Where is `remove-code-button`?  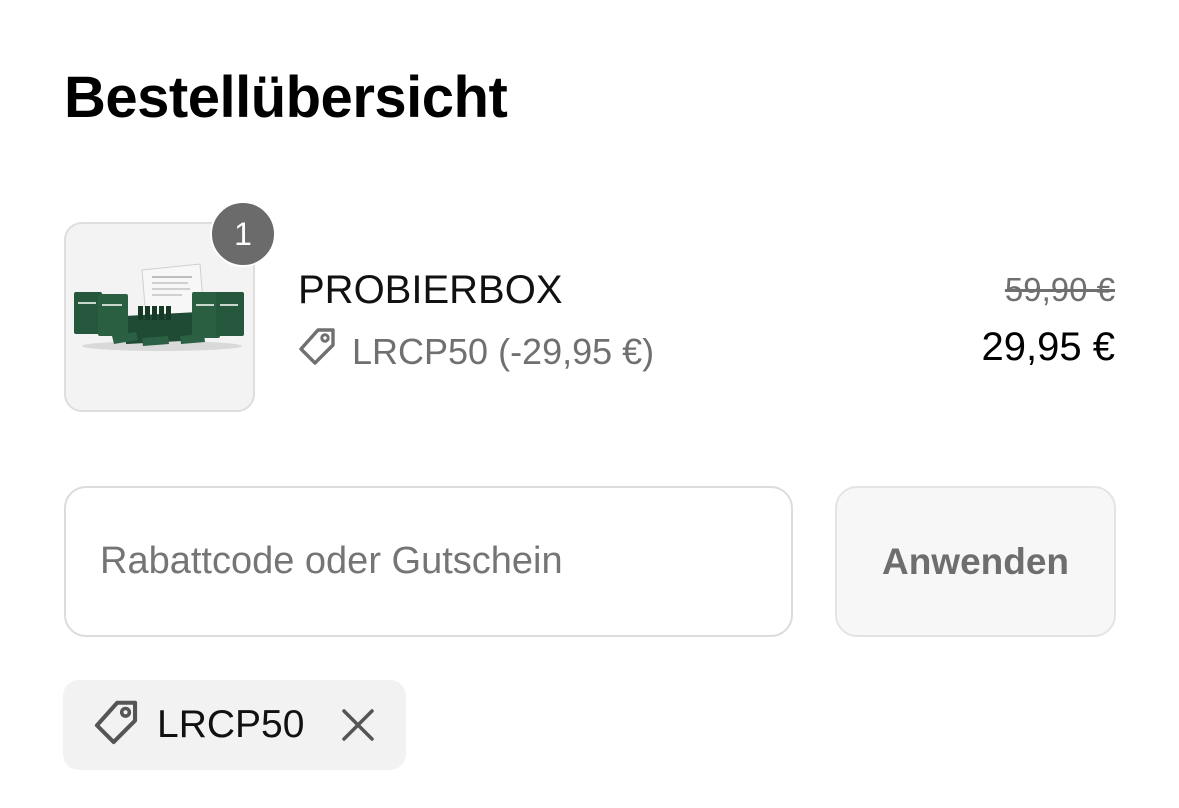 remove-code-button is located at coordinates (358, 725).